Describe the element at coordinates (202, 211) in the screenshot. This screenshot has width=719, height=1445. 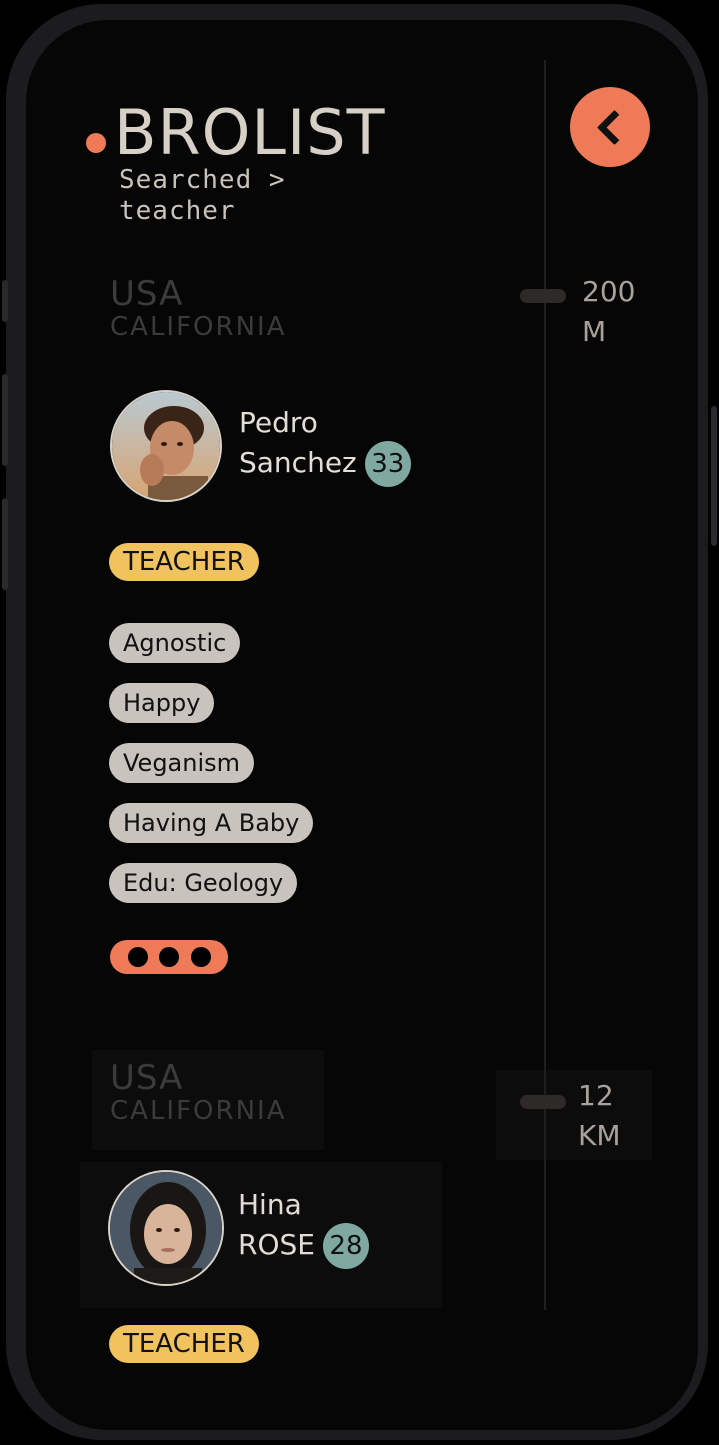
I see `breadcrumb-query: teacher` at that location.